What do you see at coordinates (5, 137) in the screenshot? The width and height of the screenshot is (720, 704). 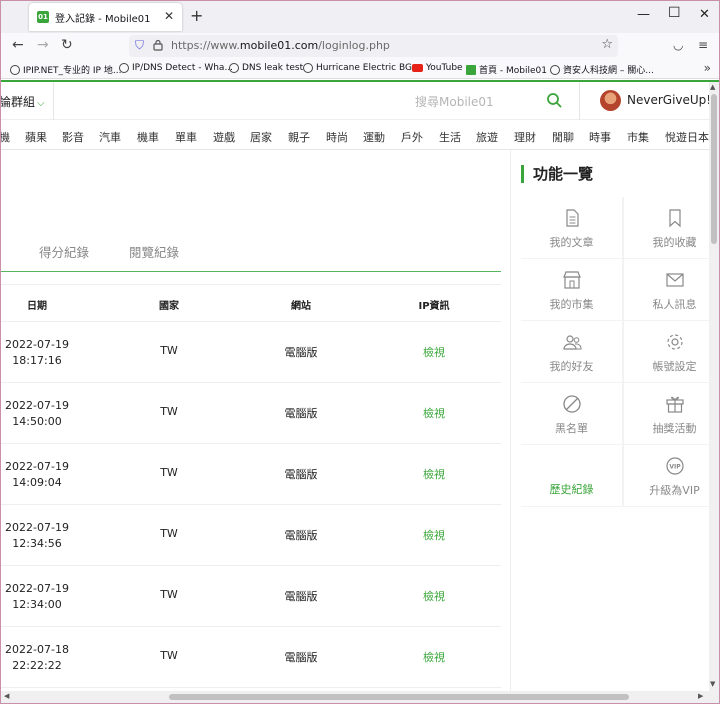 I see `category-item: 機` at bounding box center [5, 137].